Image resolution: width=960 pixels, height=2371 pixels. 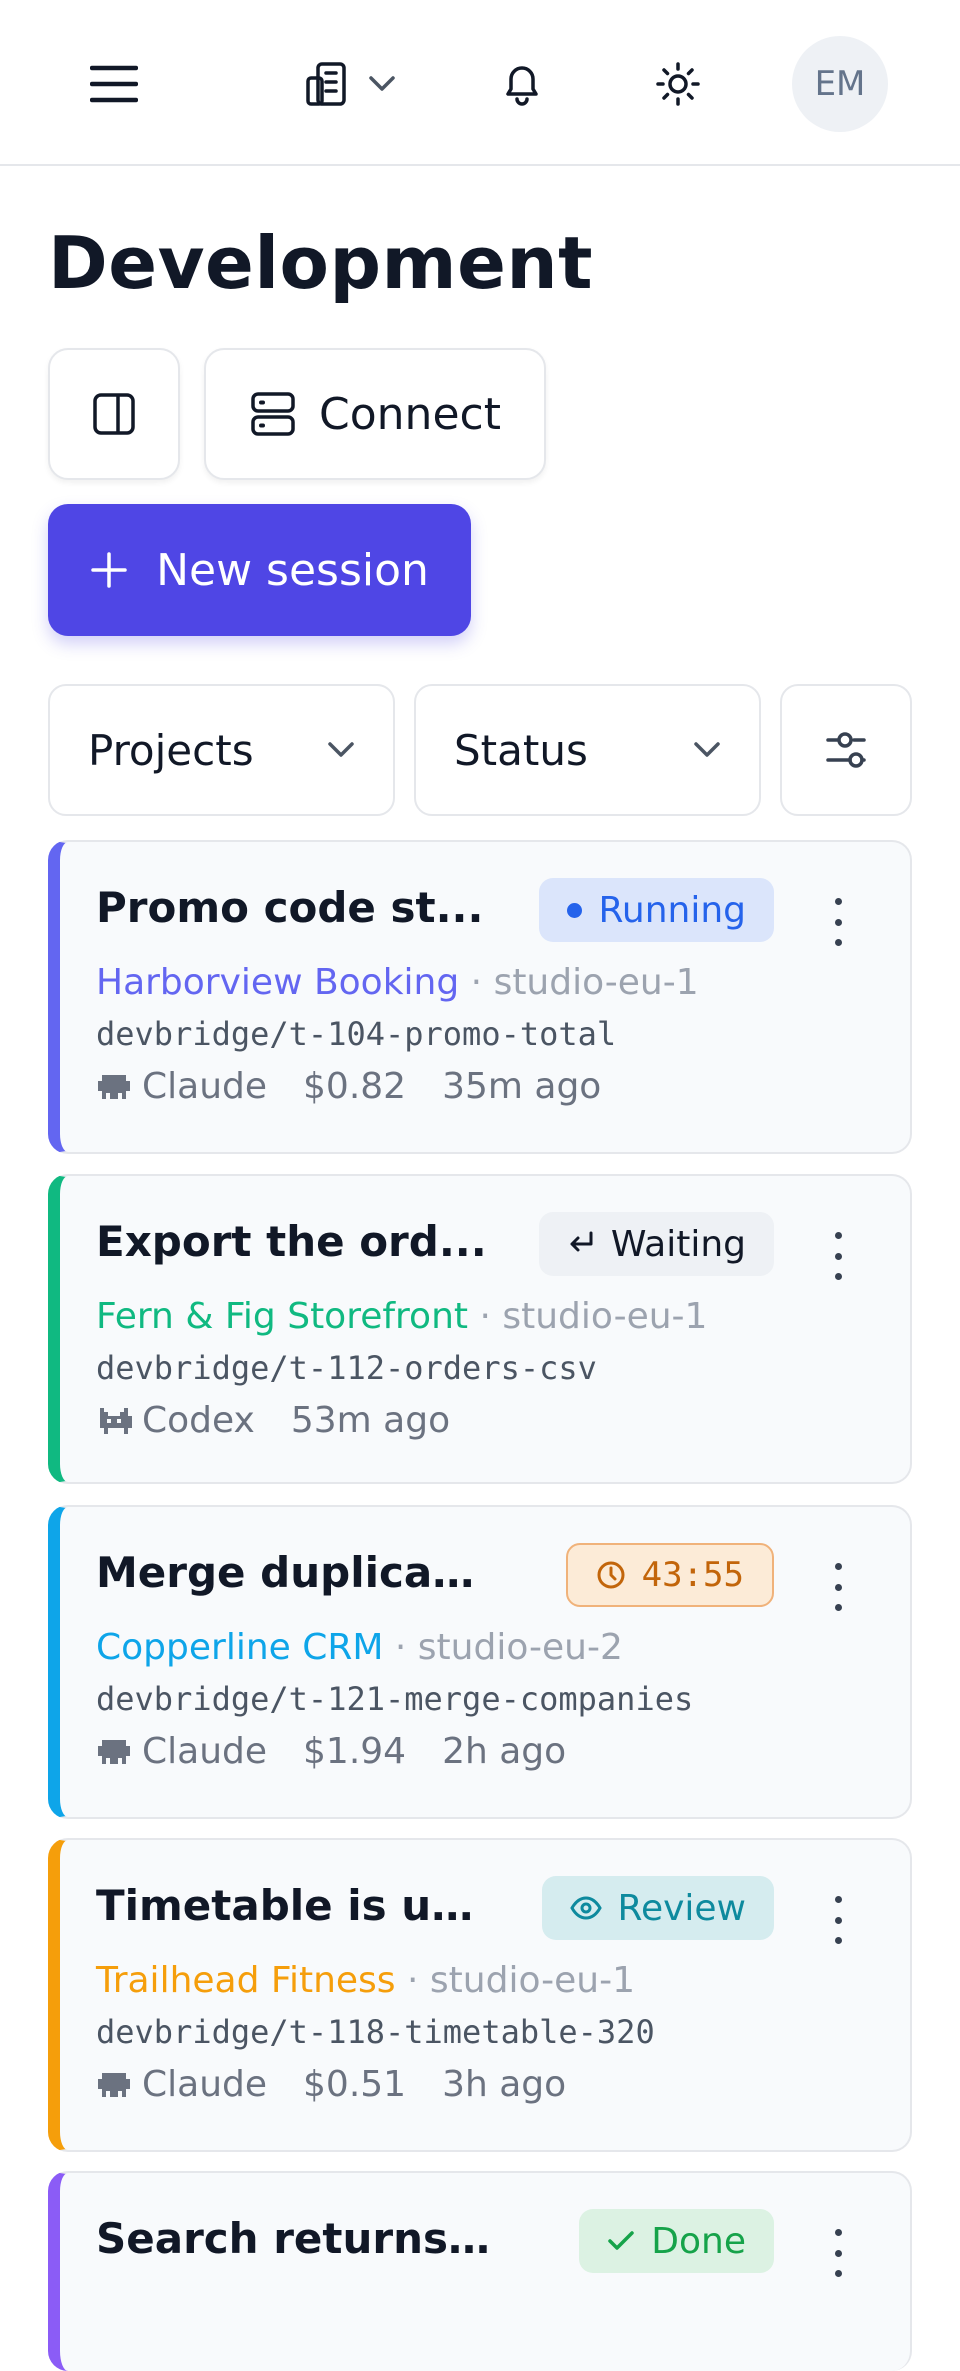 I want to click on project-line: Fern & Fig Storefront · studio-eu-1, so click(x=402, y=1316).